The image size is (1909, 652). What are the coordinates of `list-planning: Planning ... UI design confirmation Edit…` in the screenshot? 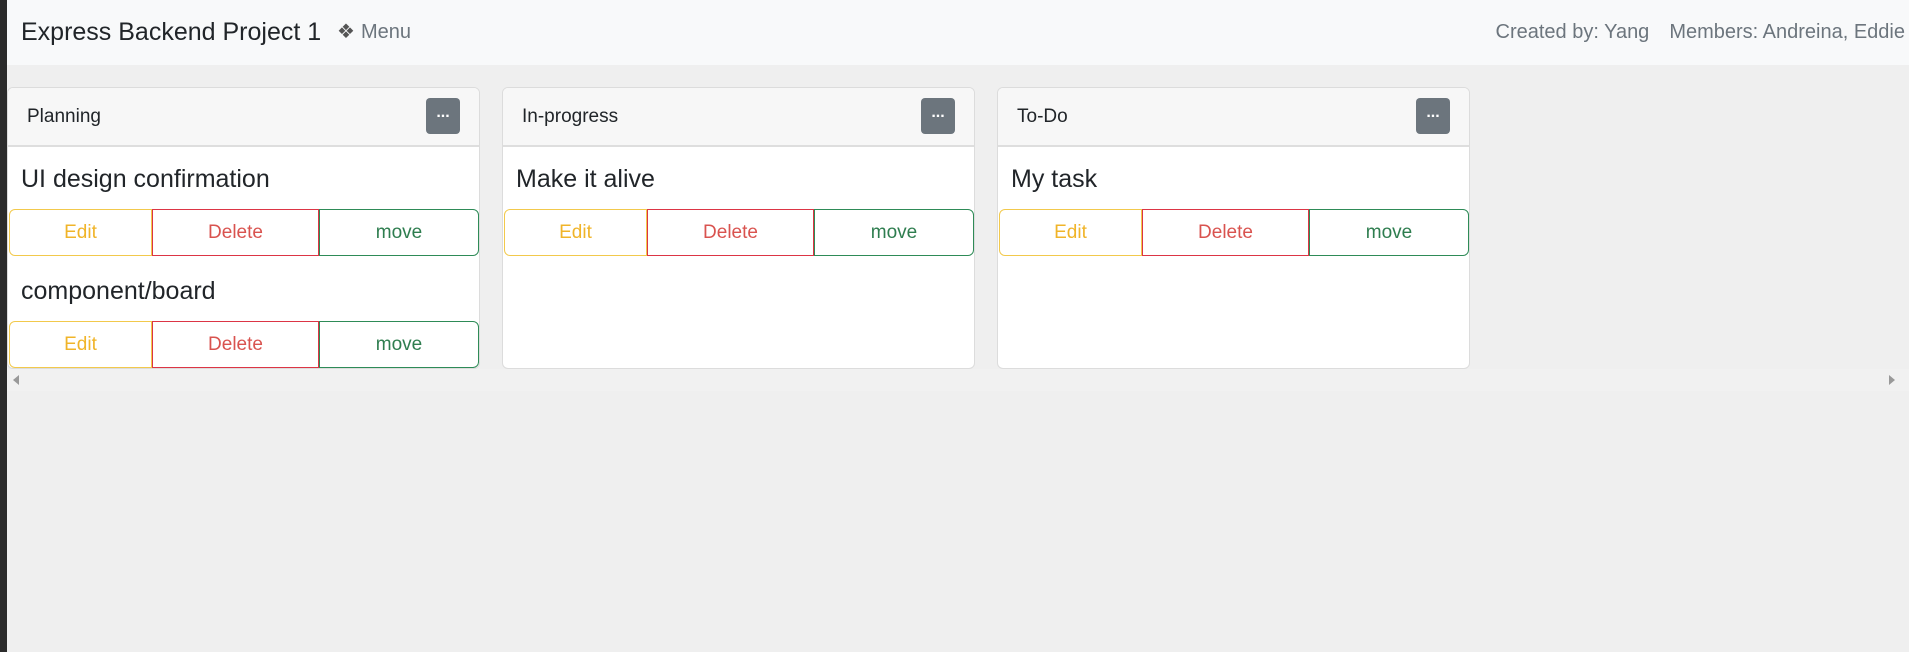 It's located at (243, 228).